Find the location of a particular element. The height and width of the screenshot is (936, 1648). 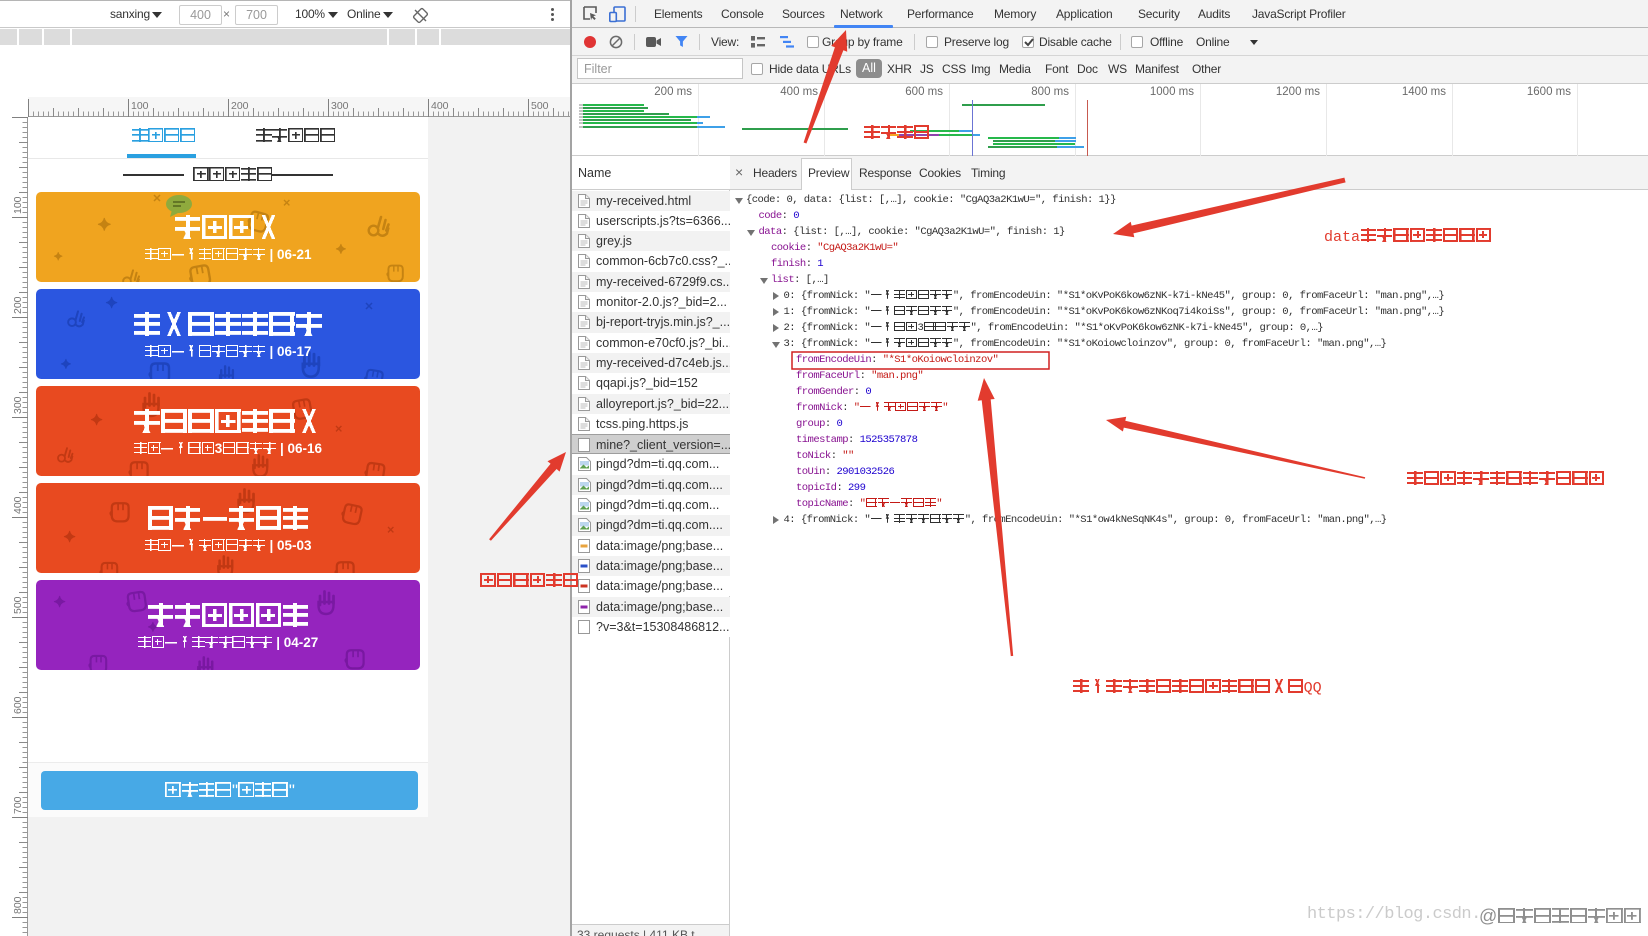

svg-text: 600 is located at coordinates (18, 705).